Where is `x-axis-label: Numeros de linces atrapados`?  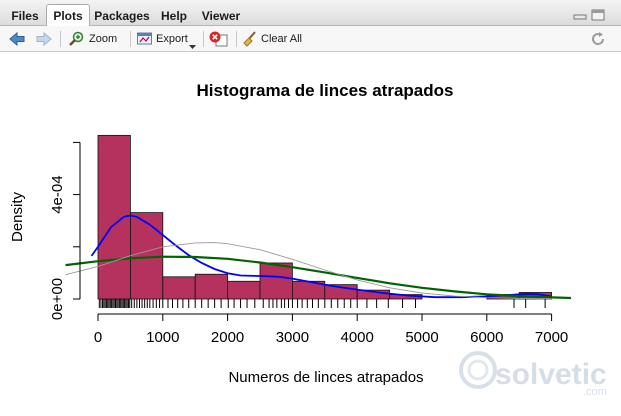 x-axis-label: Numeros de linces atrapados is located at coordinates (325, 377).